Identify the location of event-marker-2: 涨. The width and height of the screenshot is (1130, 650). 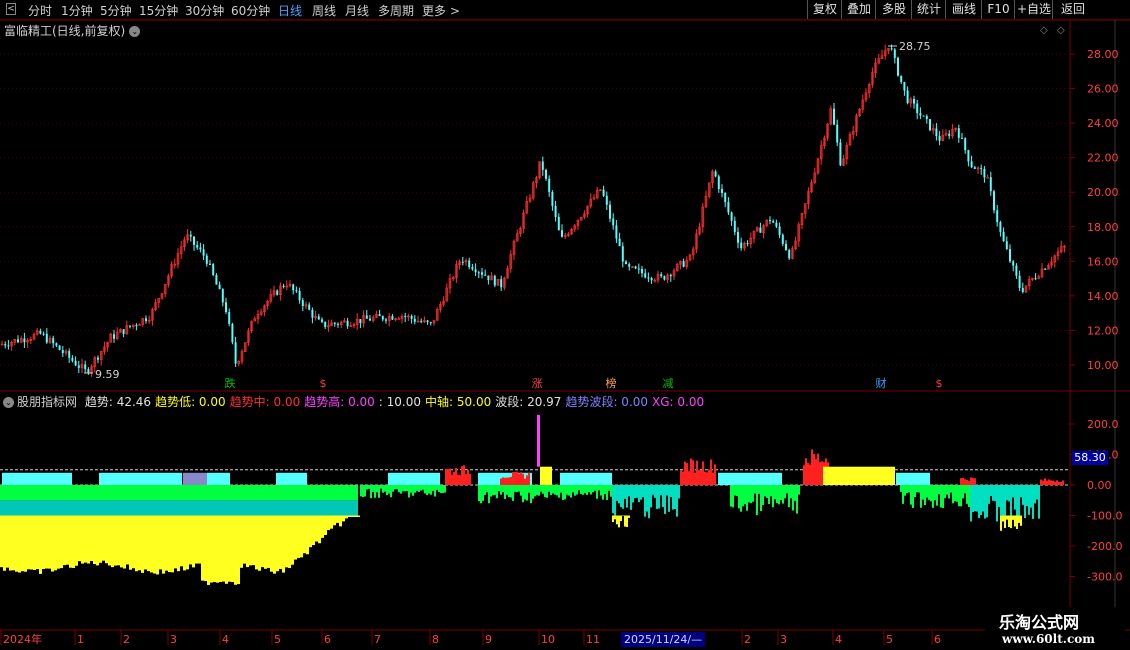
(537, 383).